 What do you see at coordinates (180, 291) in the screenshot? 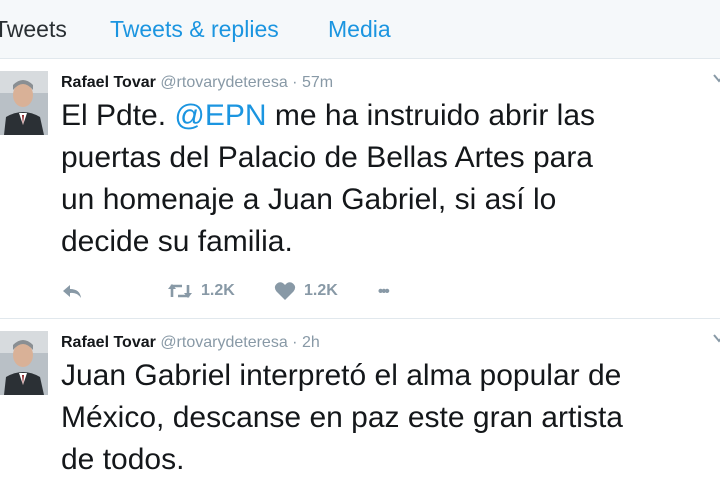
I see `retweet-icon` at bounding box center [180, 291].